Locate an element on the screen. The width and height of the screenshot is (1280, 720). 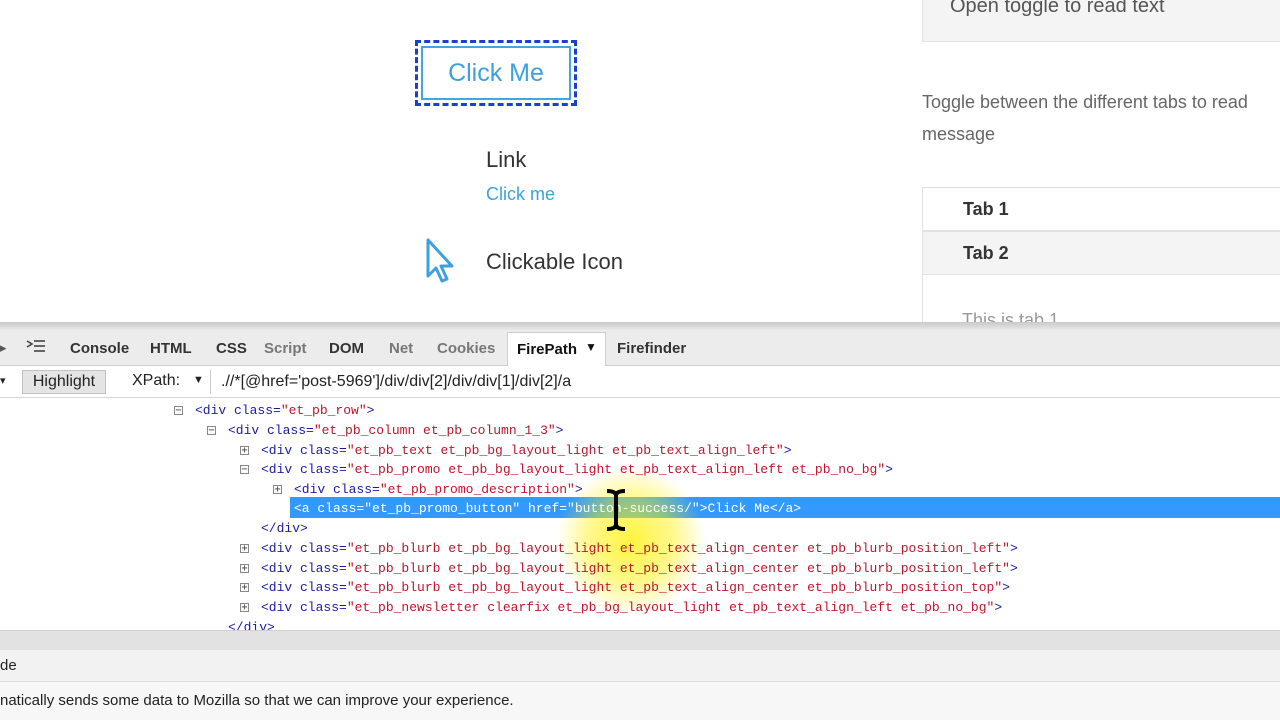
highlight-button: Highlight is located at coordinates (64, 382).